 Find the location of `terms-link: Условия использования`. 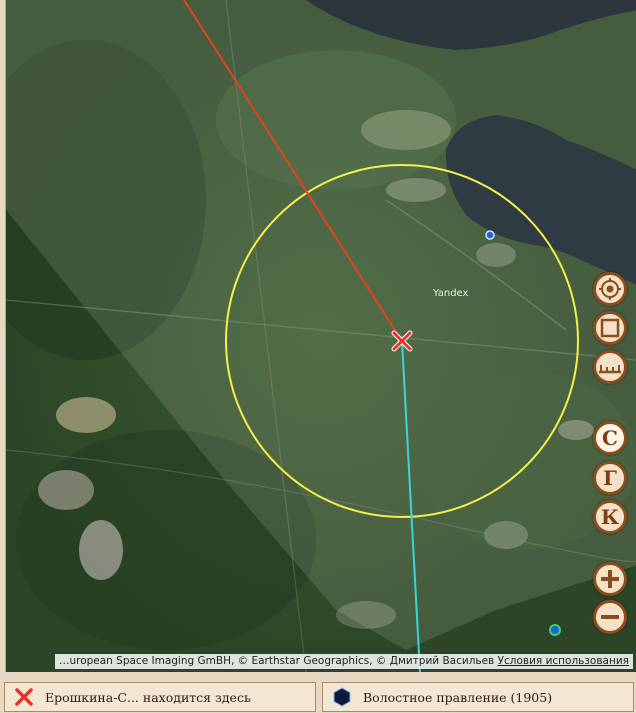

terms-link: Условия использования is located at coordinates (563, 661).